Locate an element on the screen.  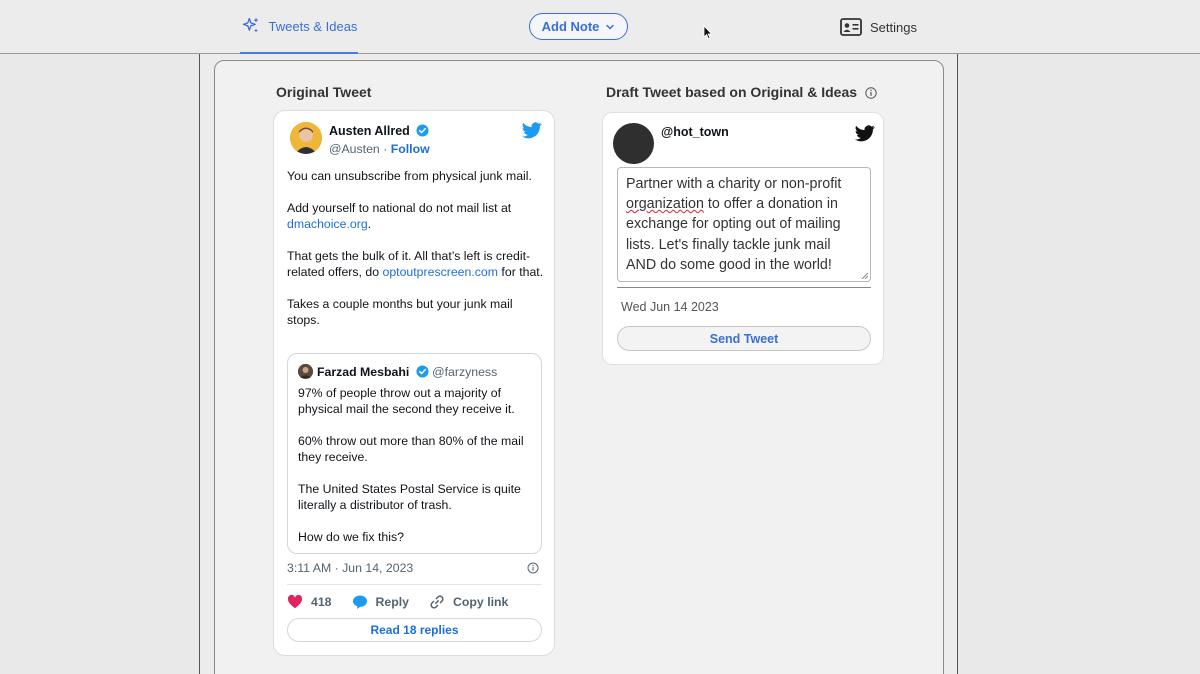
quote-author-row: Farzad Mesbahi @farzyness is located at coordinates (407, 372).